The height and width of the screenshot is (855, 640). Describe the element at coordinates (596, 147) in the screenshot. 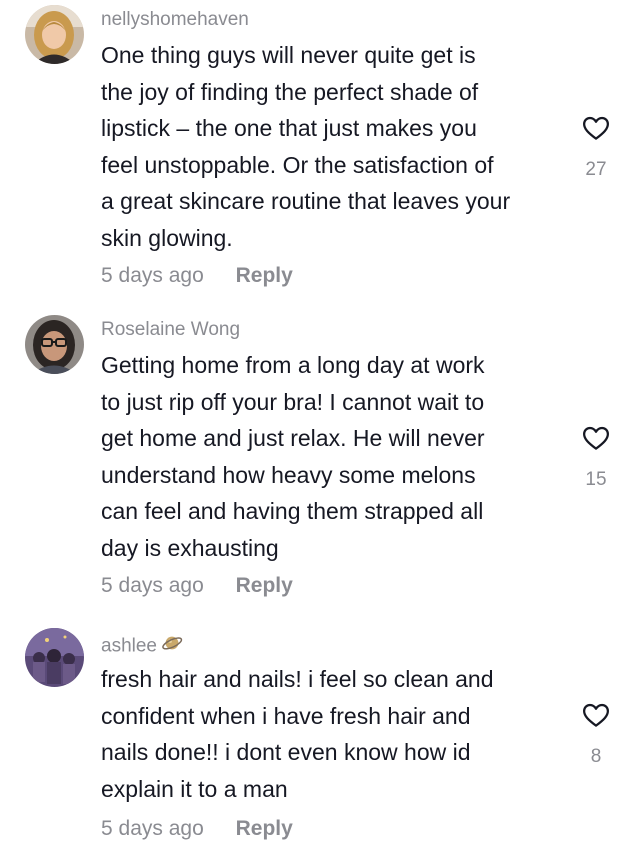

I see `like-control: 27` at that location.